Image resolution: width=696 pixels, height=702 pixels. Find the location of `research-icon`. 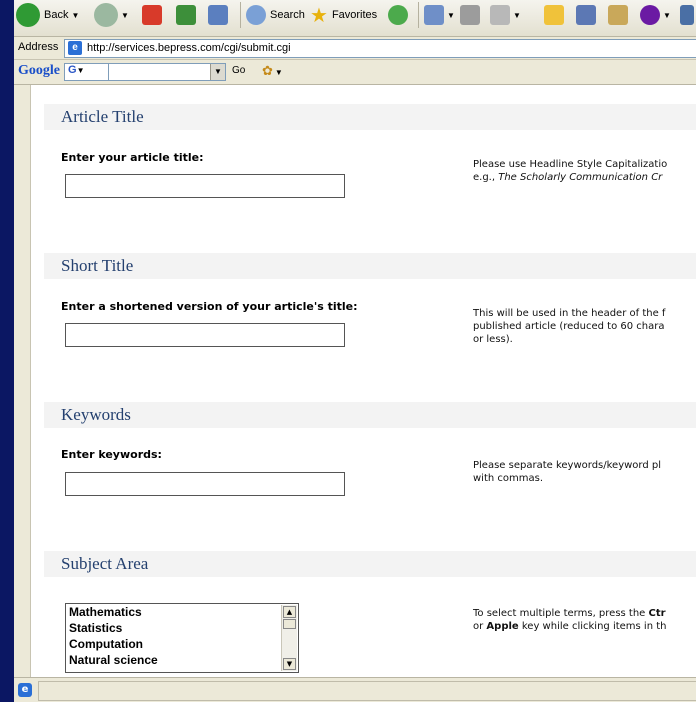

research-icon is located at coordinates (618, 15).